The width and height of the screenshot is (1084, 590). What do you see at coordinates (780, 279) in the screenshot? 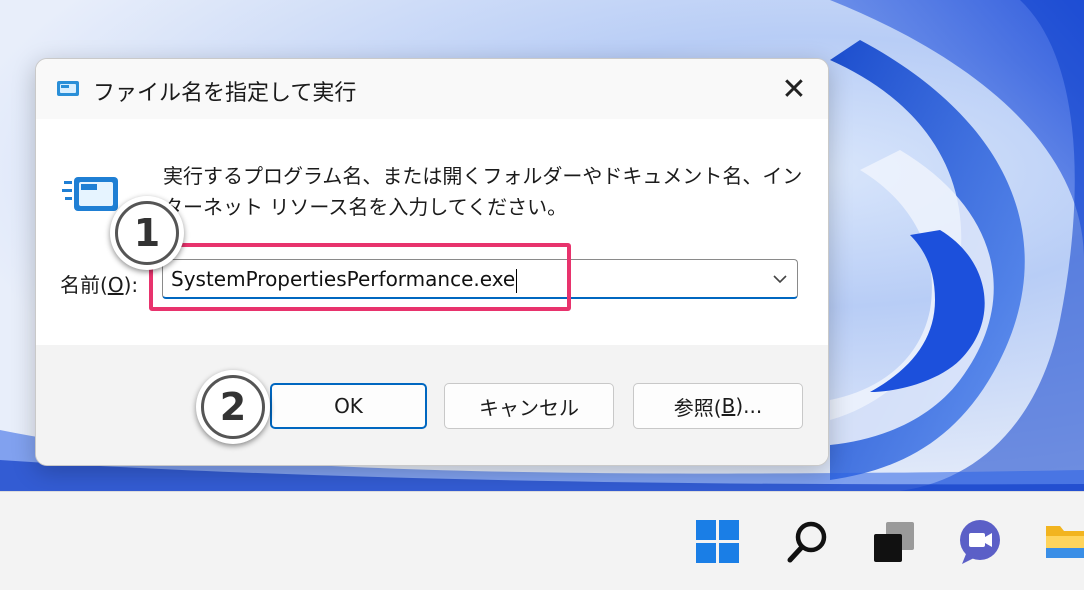
I see `chevron-down-icon` at bounding box center [780, 279].